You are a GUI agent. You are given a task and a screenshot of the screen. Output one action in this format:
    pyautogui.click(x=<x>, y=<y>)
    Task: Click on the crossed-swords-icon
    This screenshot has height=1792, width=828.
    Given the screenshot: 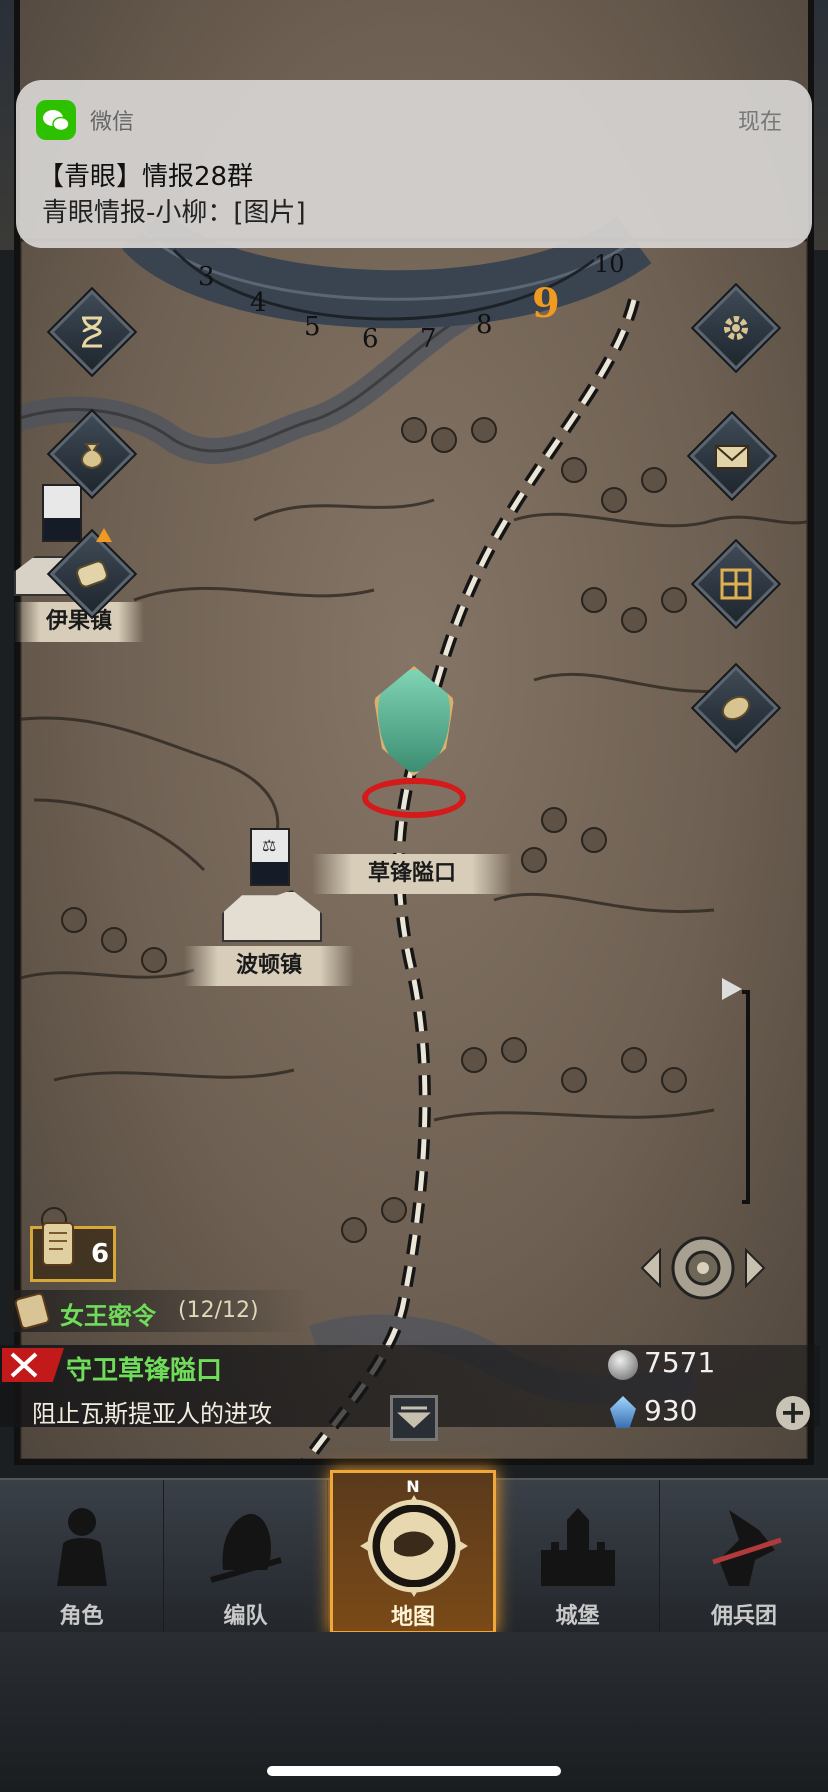 What is the action you would take?
    pyautogui.click(x=414, y=798)
    